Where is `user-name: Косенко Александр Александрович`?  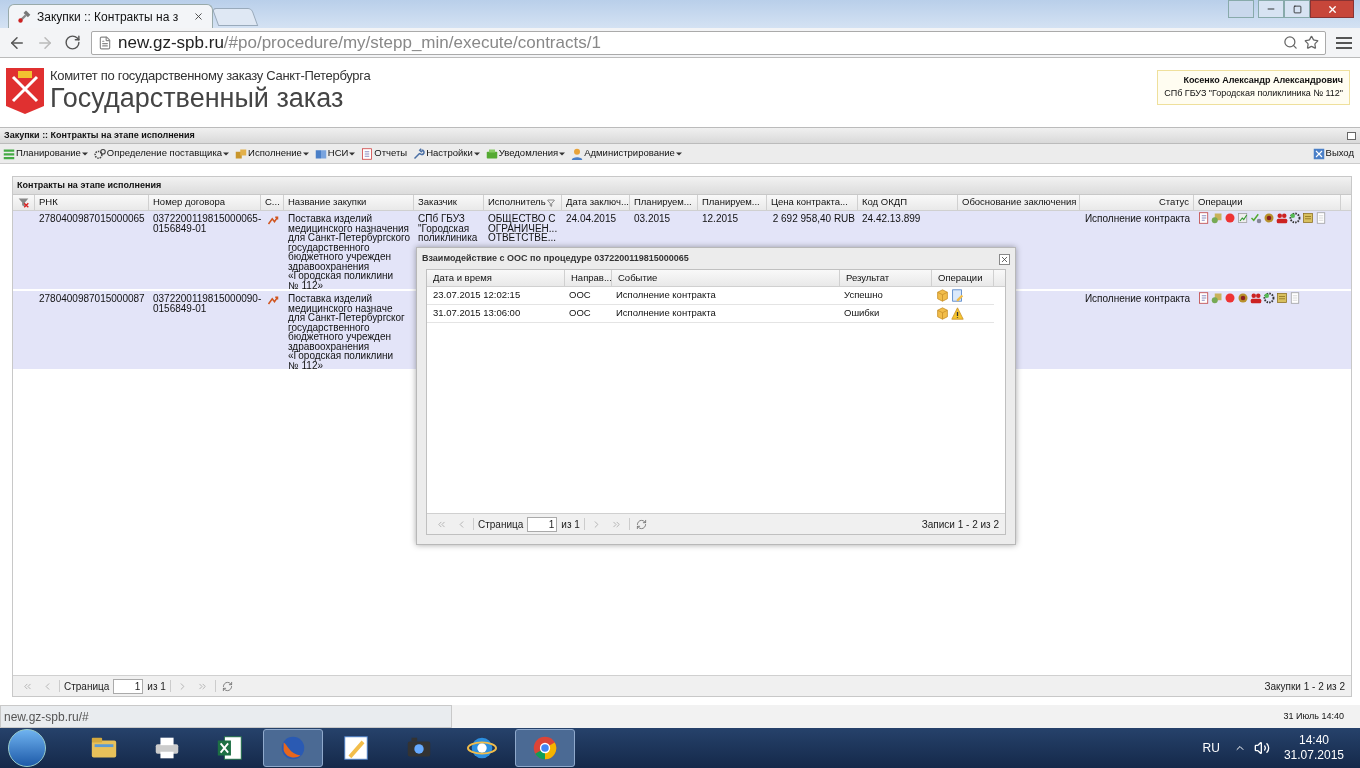
user-name: Косенко Александр Александрович is located at coordinates (1263, 80).